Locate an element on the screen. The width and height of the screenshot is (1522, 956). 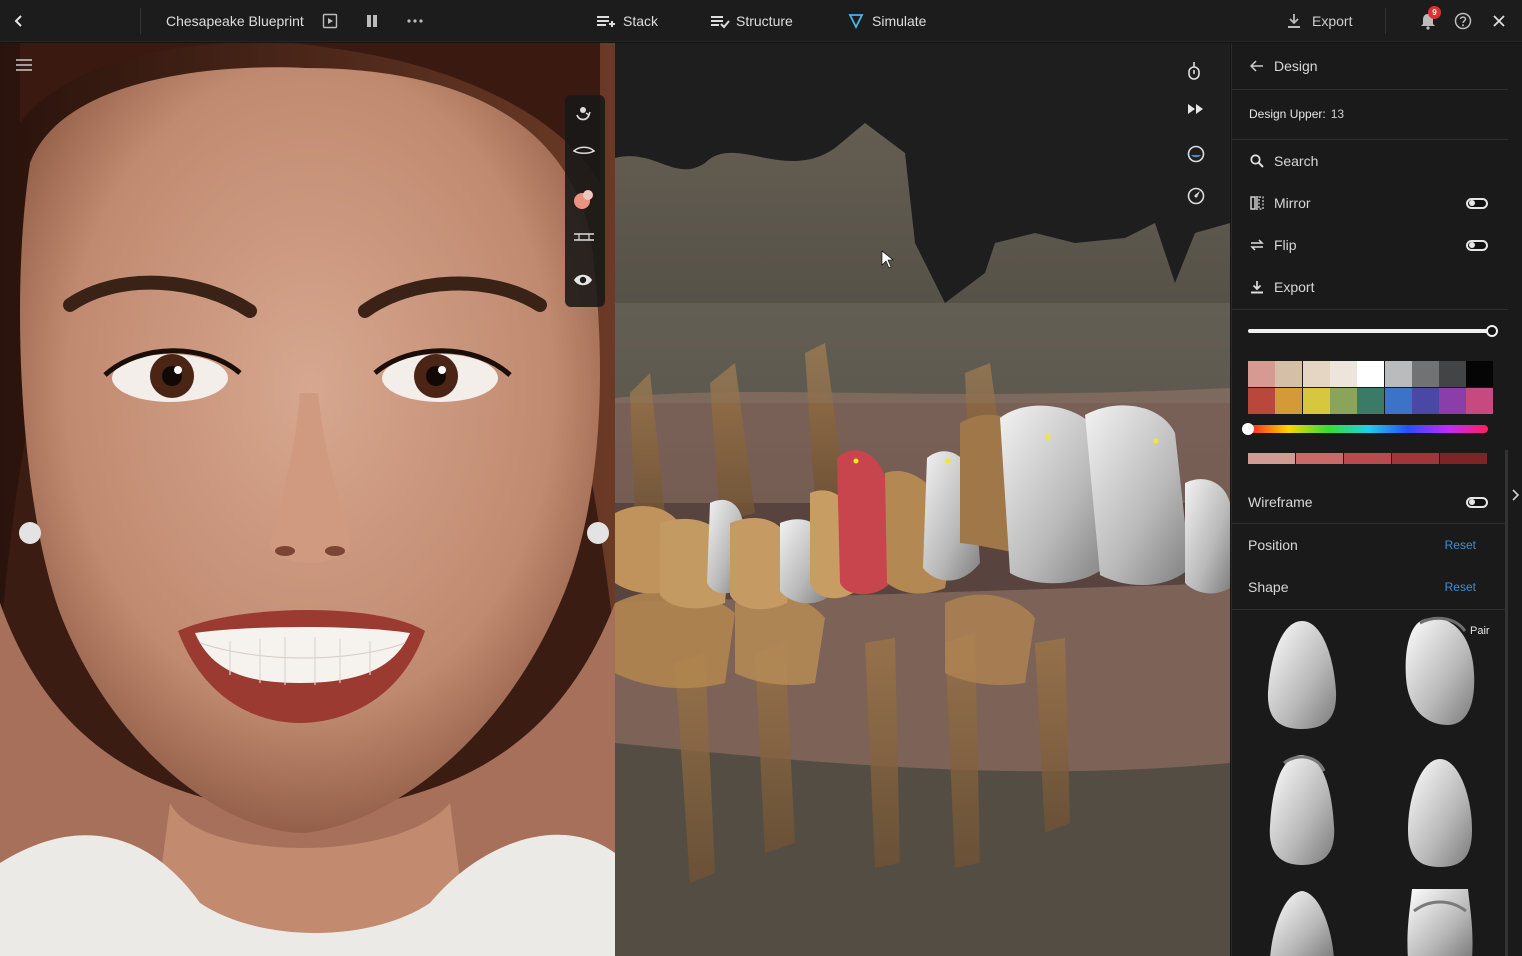
shape-row: Shape Reset is located at coordinates (1370, 587).